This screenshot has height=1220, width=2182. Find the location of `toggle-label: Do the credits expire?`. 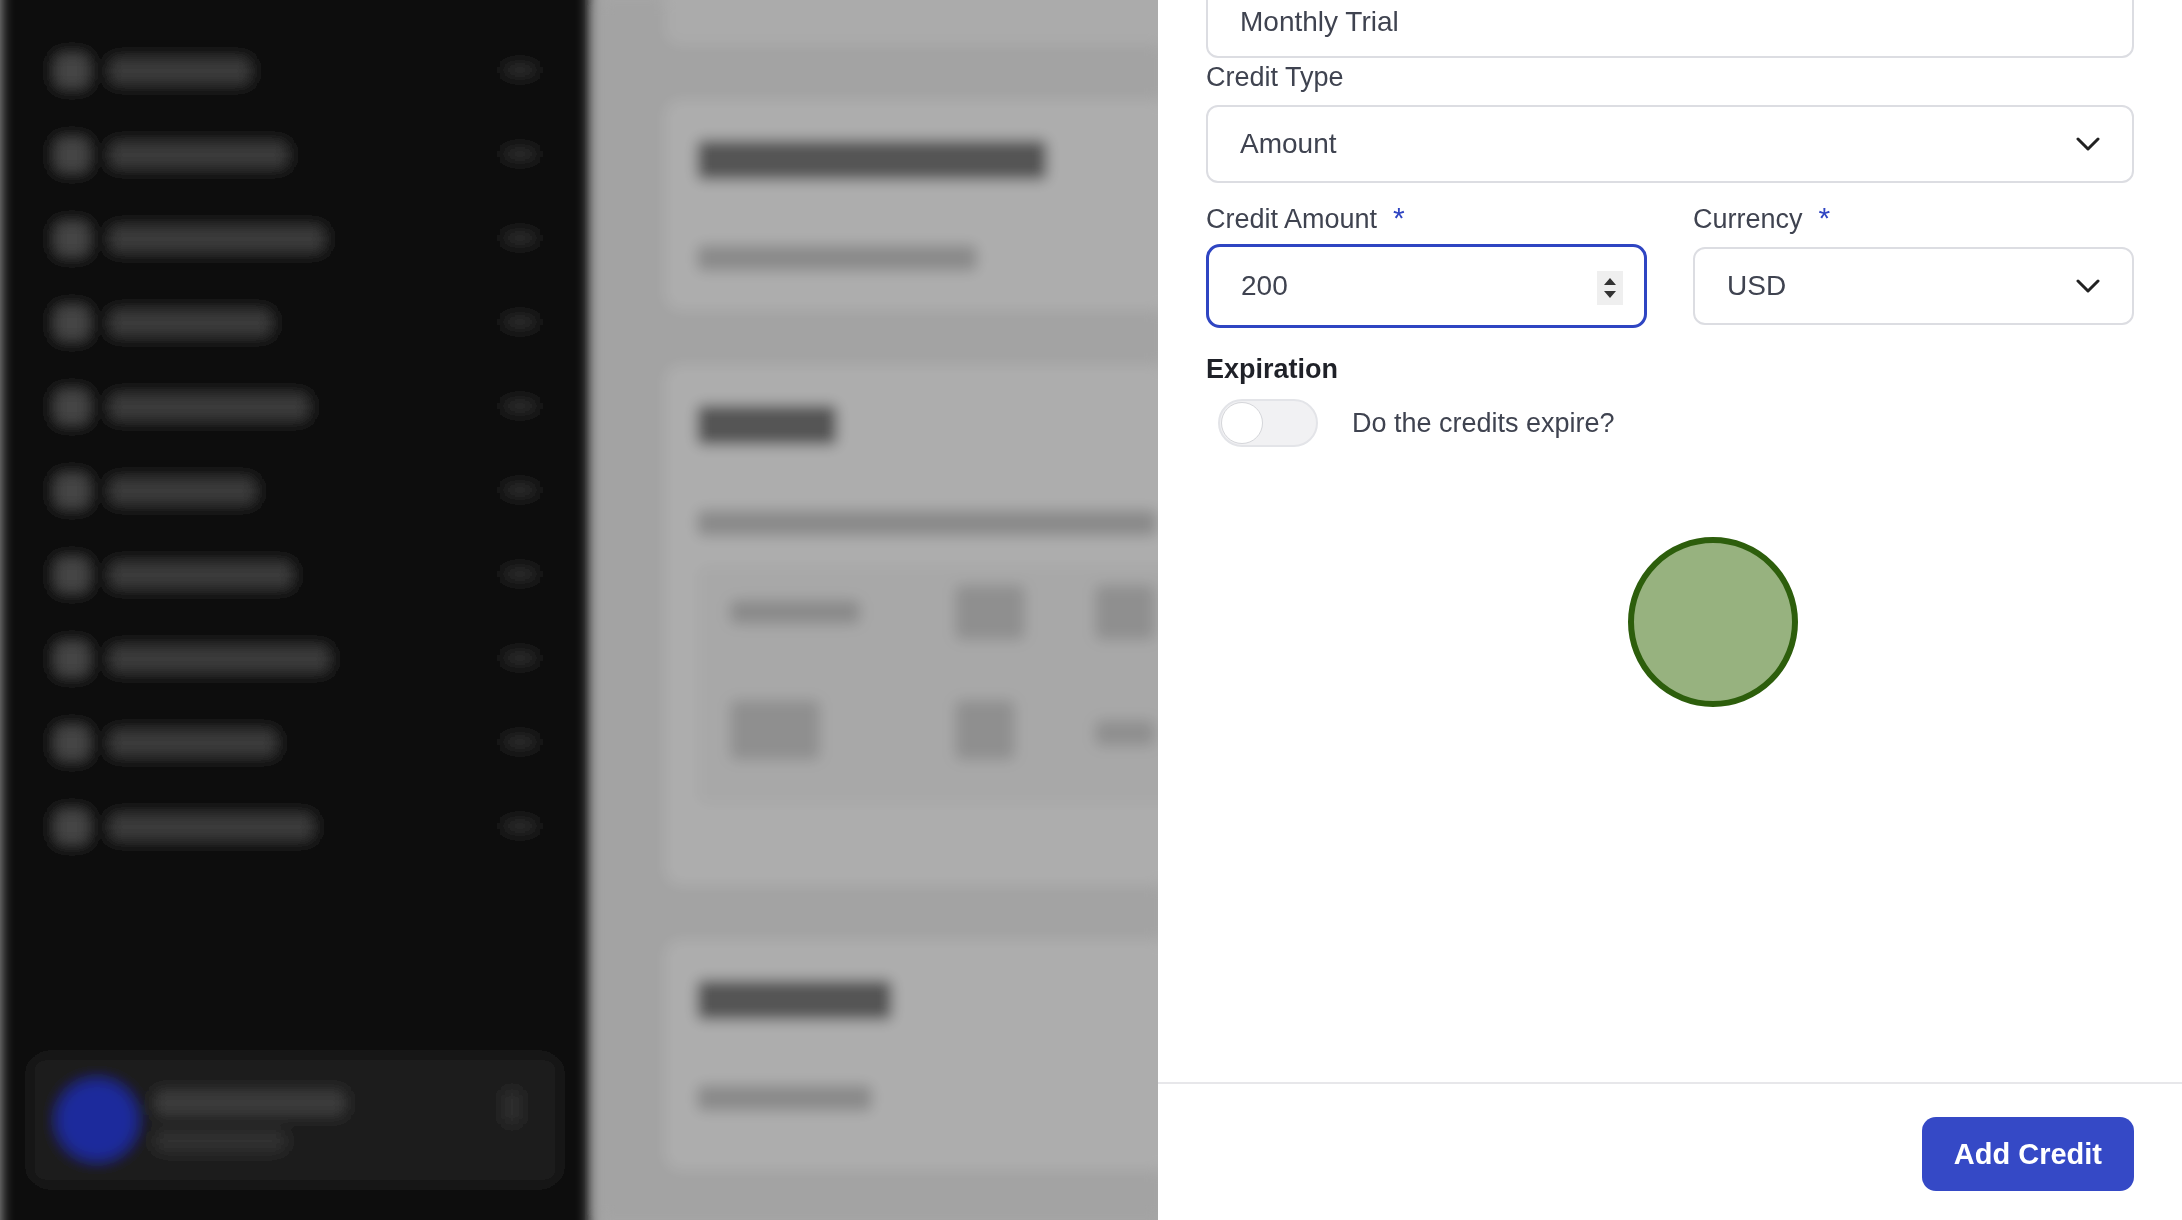

toggle-label: Do the credits expire? is located at coordinates (1483, 423).